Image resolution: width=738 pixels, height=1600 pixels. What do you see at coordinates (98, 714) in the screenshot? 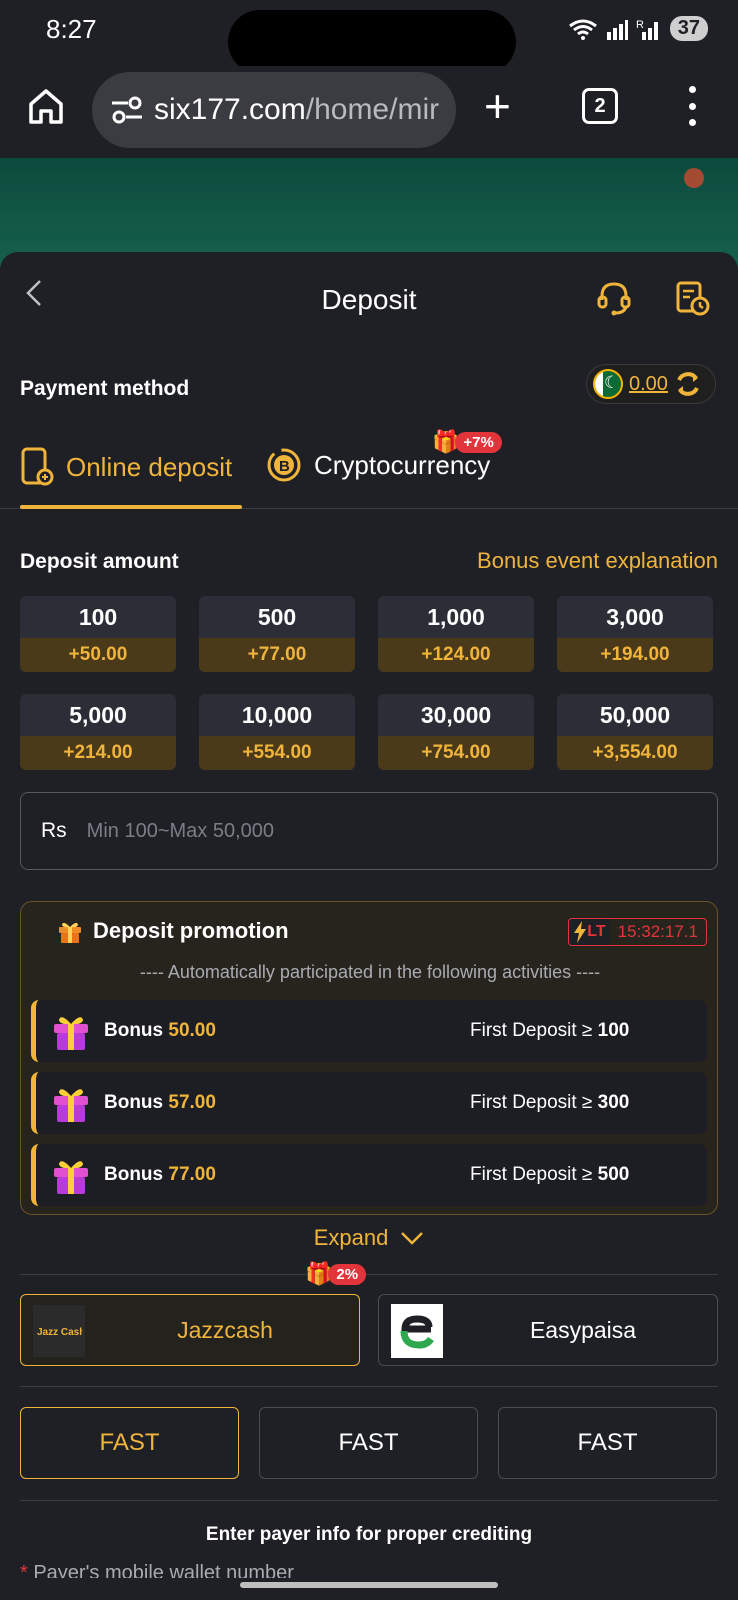
I see `amount-value: 5,000` at bounding box center [98, 714].